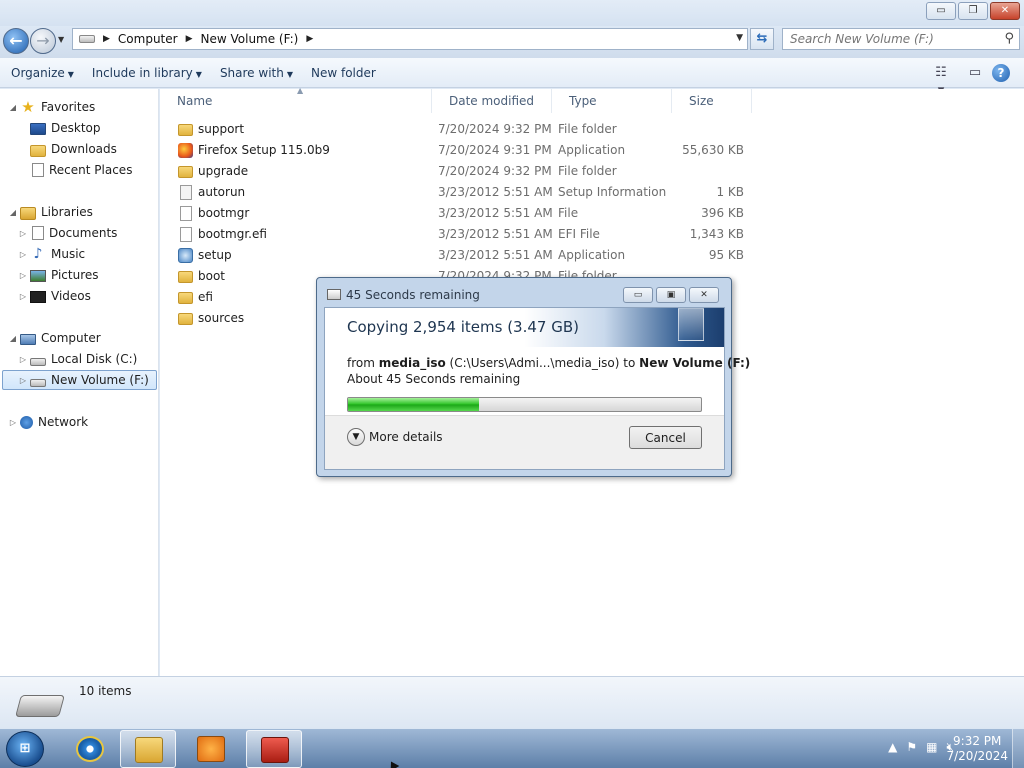 The image size is (1024, 768). I want to click on nav-videos: ▷ Videos, so click(54, 296).